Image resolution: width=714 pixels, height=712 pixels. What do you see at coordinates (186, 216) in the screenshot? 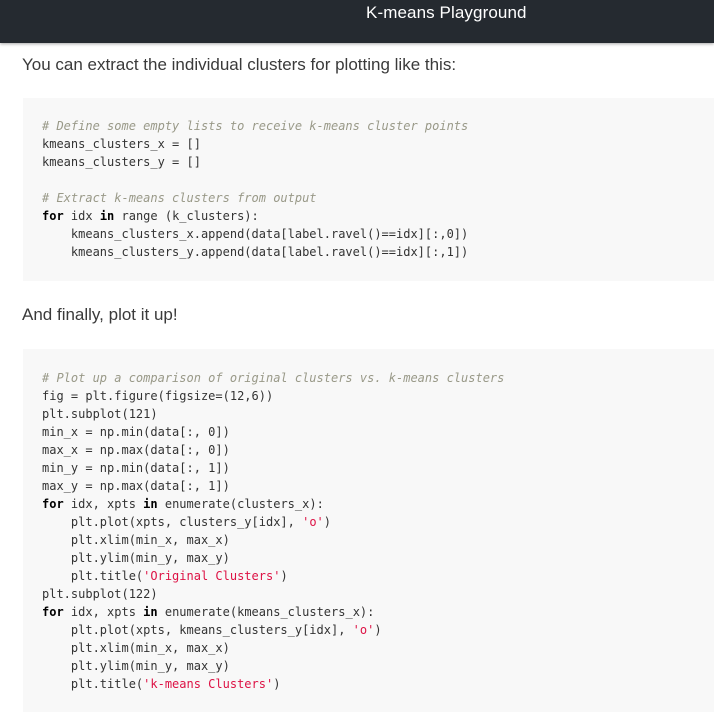
I see `code-text: range (k_clusters):` at bounding box center [186, 216].